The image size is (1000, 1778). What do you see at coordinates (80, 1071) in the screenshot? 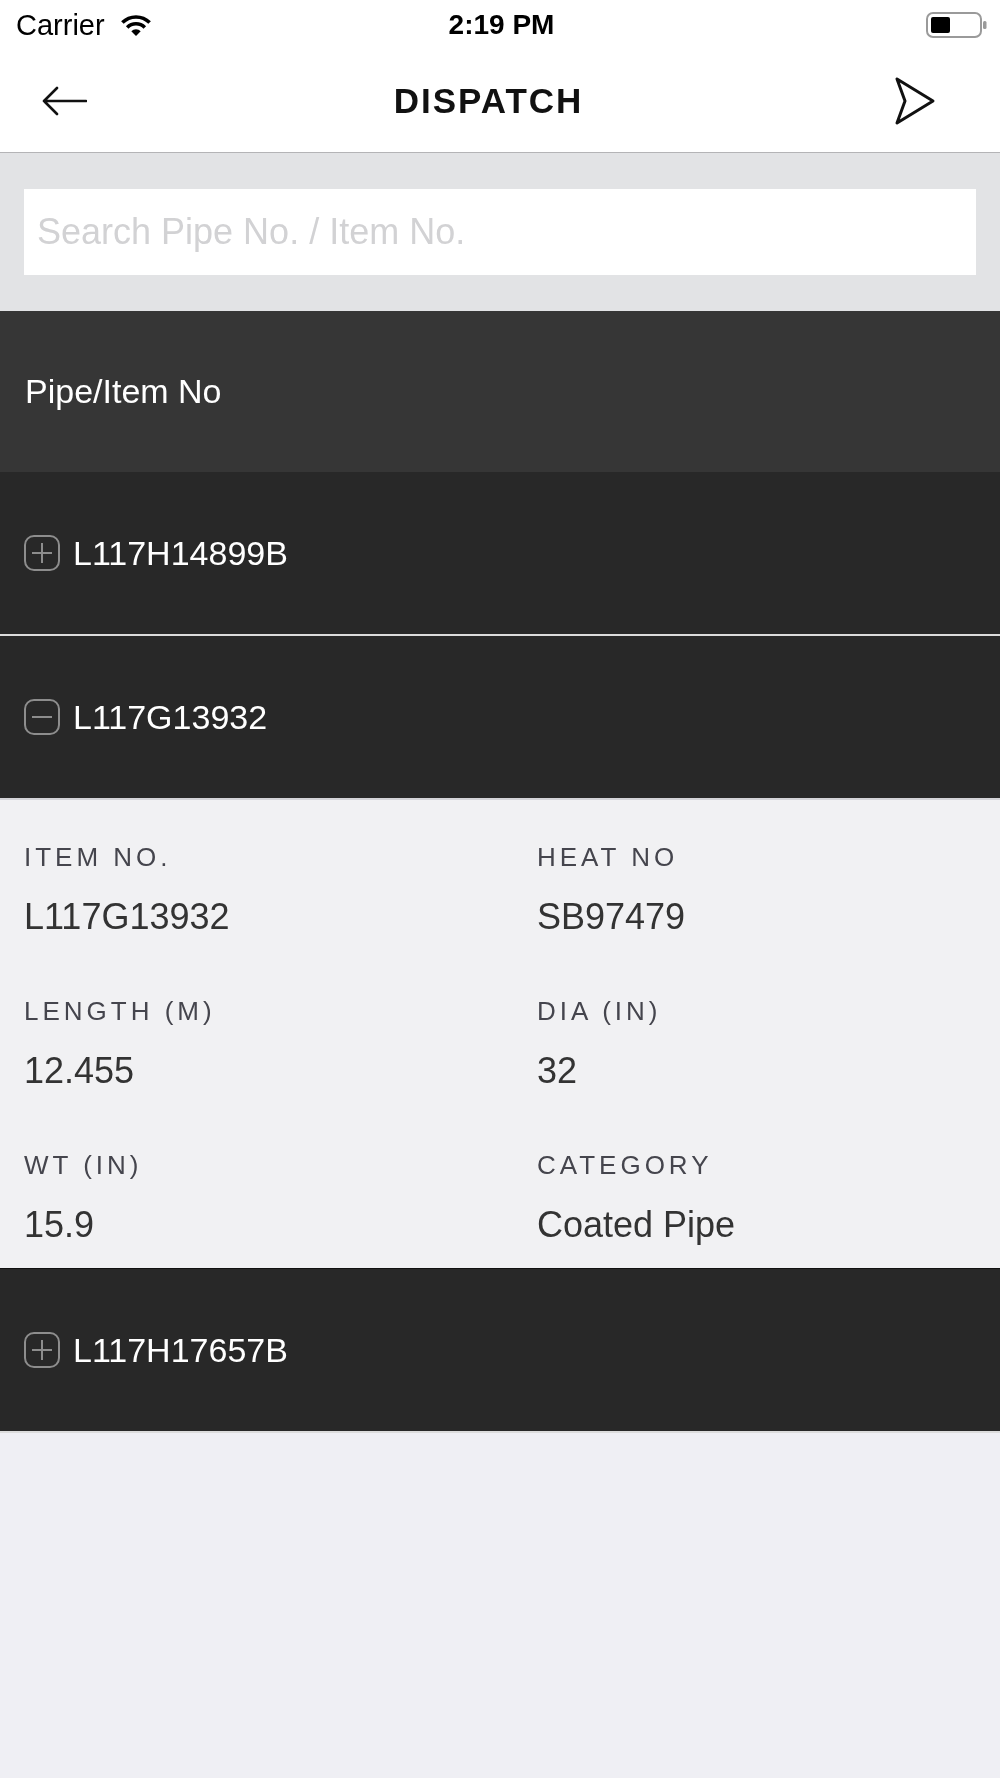
I see `detail-value: 12.455` at bounding box center [80, 1071].